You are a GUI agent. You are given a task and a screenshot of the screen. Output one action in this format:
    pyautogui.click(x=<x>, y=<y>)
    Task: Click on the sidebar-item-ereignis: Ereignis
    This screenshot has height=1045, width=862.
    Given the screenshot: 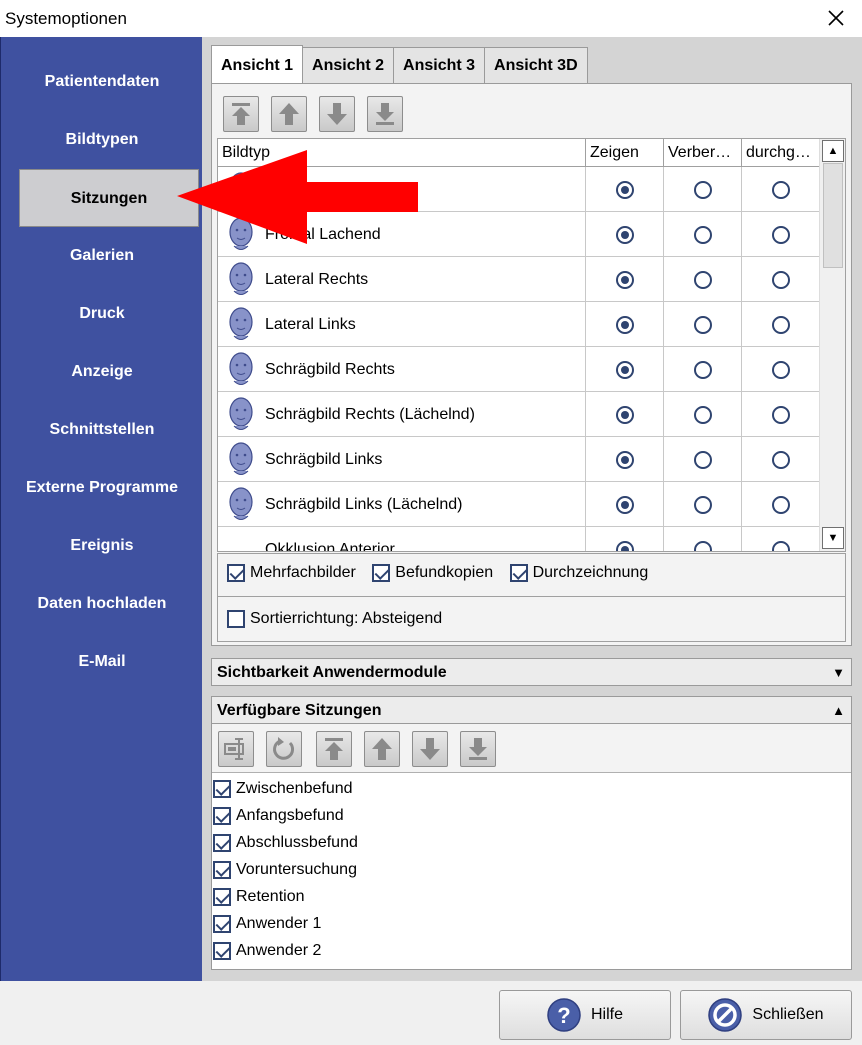 What is the action you would take?
    pyautogui.click(x=102, y=546)
    